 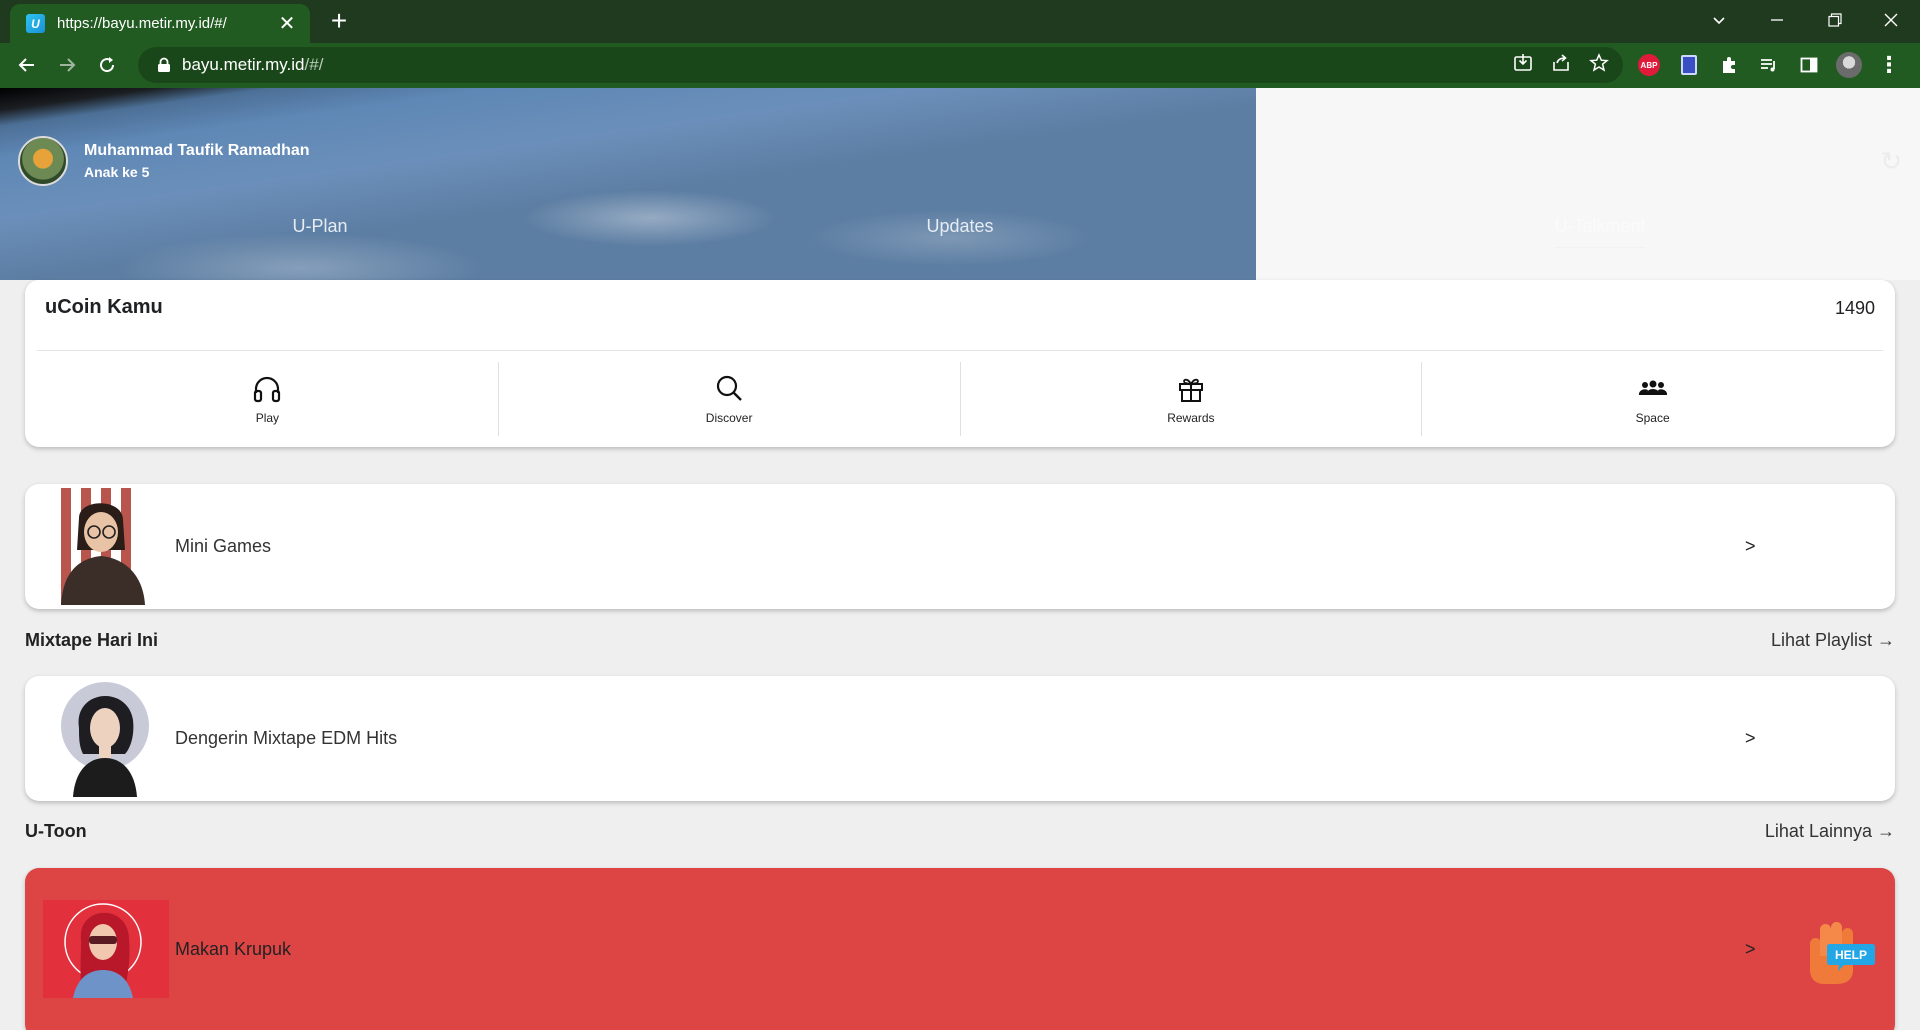 What do you see at coordinates (960, 21) in the screenshot?
I see `browser-titlebar: U https://bayu.metir.my.id/#/ ✕ +` at bounding box center [960, 21].